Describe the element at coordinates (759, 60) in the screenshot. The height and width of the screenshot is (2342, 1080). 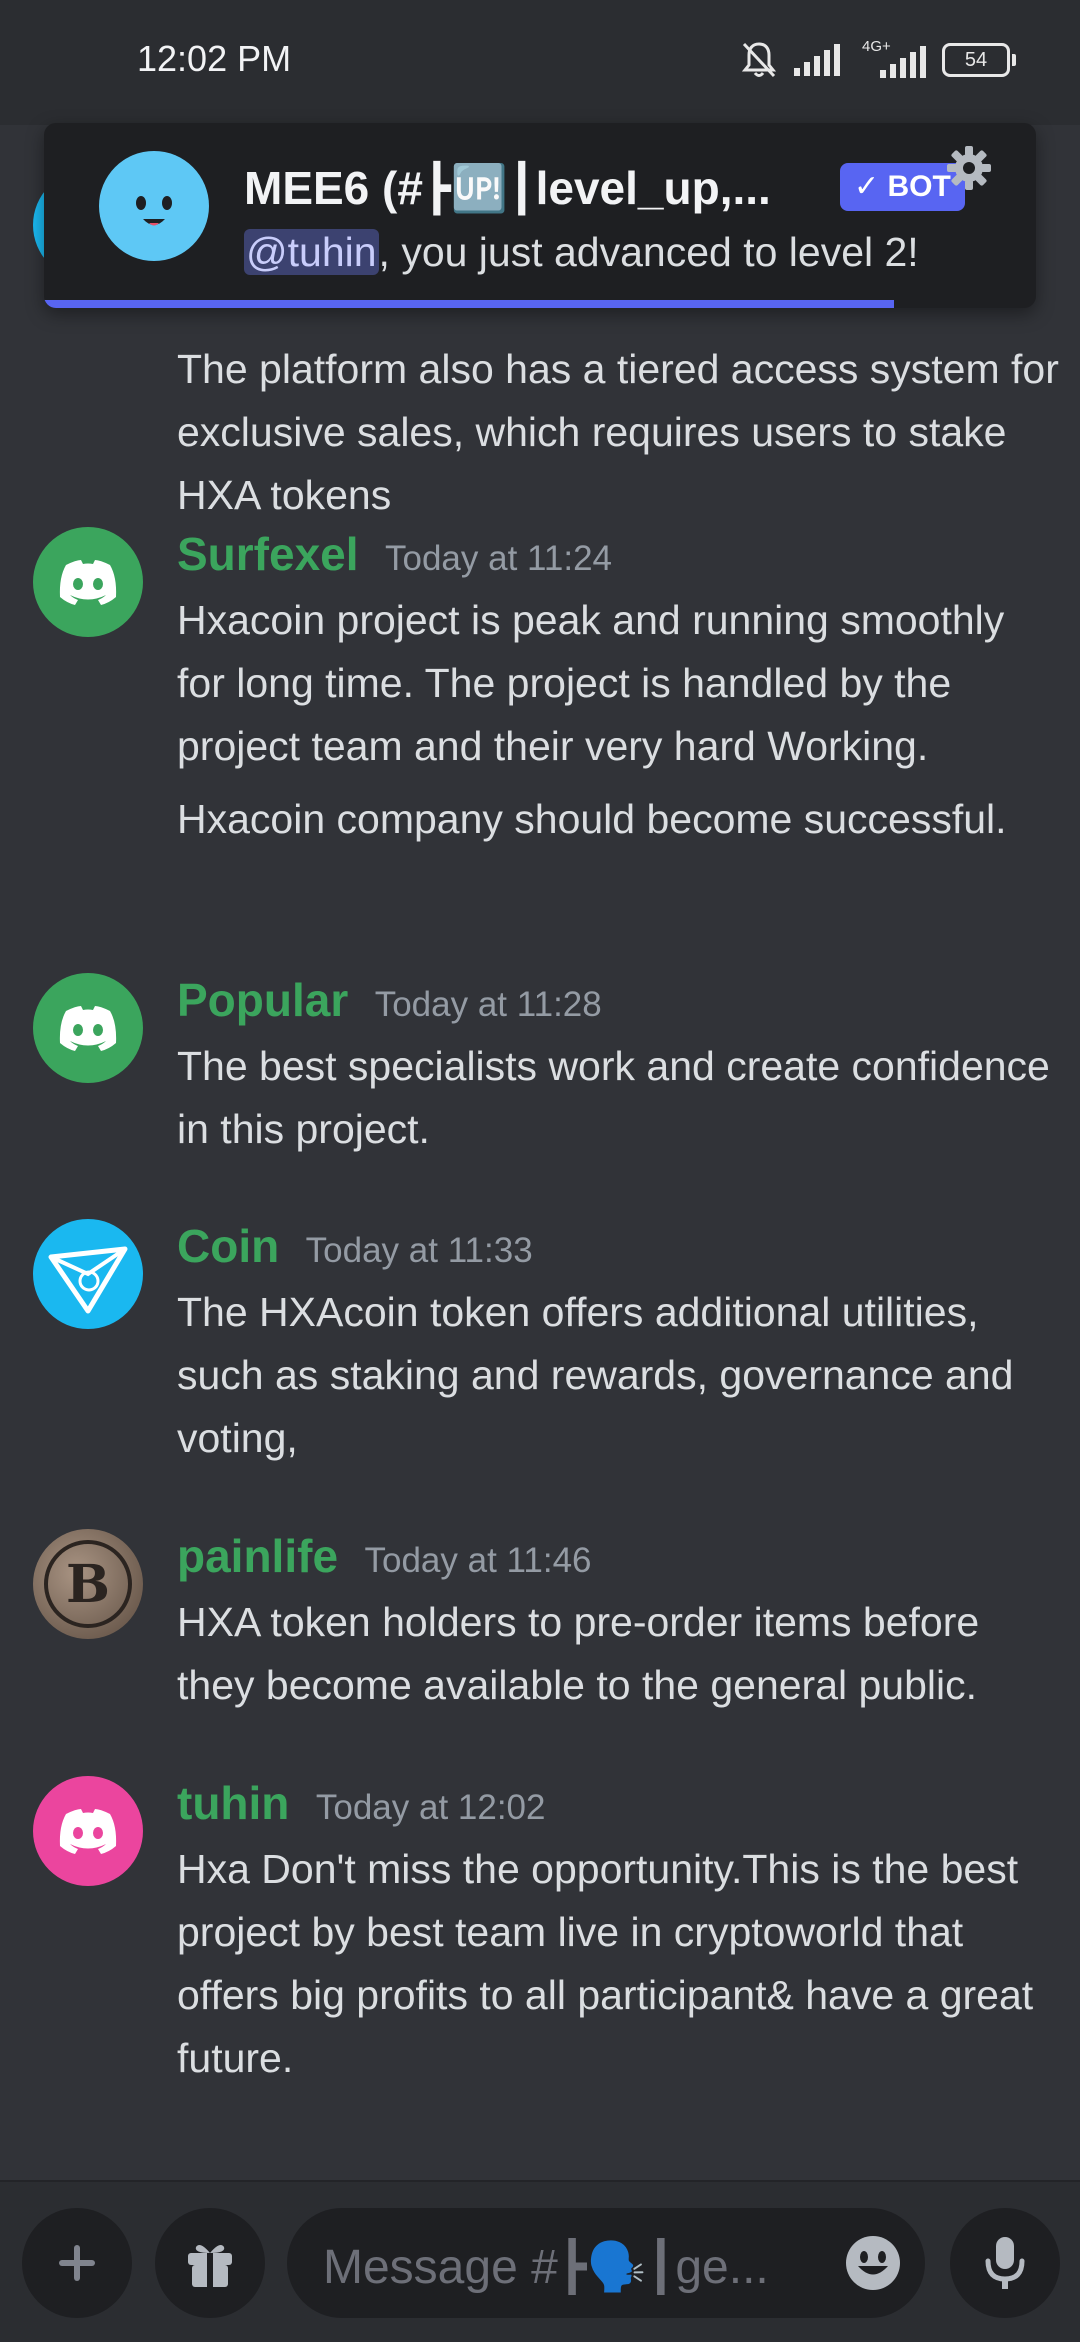
I see `bell-muted-icon` at that location.